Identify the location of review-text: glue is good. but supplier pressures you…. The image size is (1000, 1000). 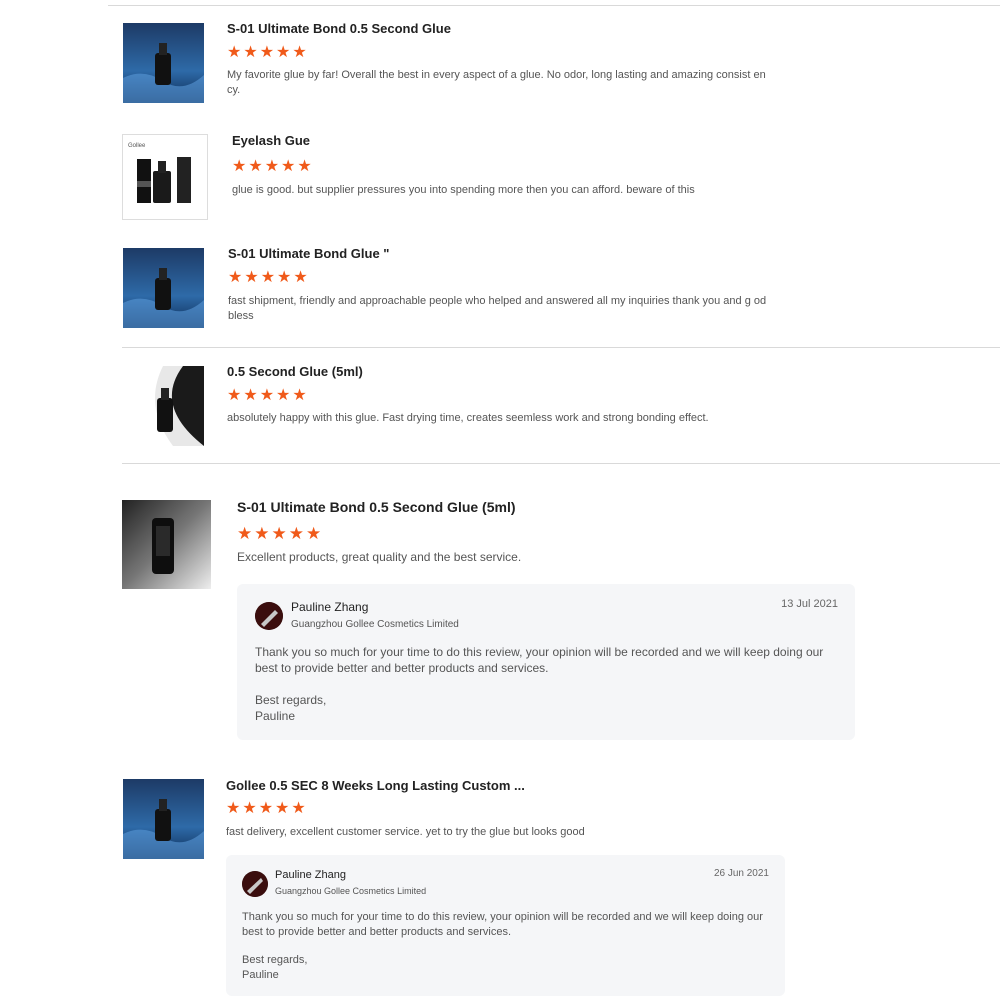
(463, 190).